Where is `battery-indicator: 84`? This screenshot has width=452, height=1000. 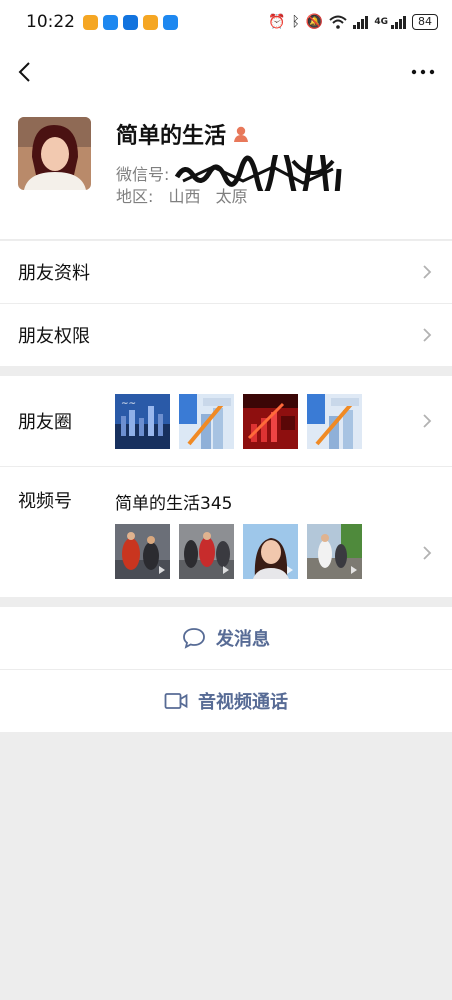
battery-indicator: 84 is located at coordinates (425, 22).